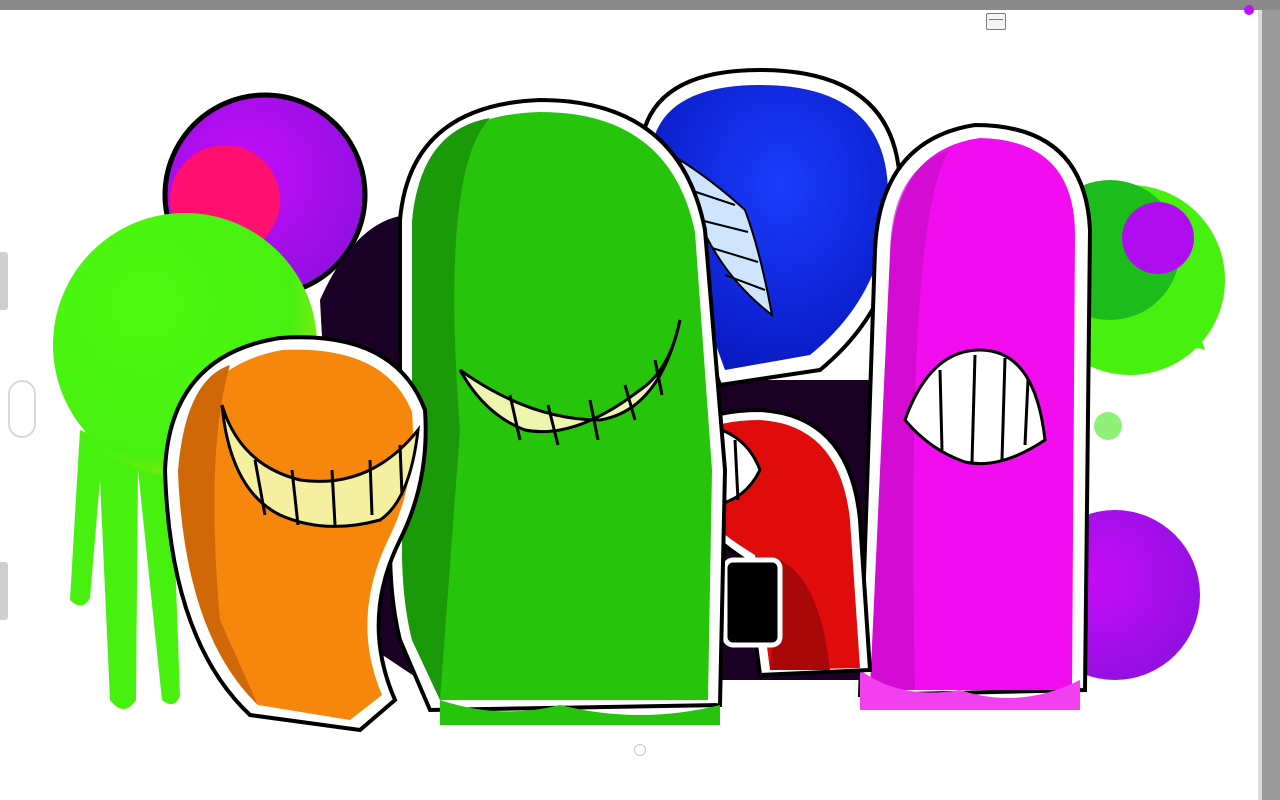  What do you see at coordinates (996, 21) in the screenshot?
I see `fullscreen-toggle-icon` at bounding box center [996, 21].